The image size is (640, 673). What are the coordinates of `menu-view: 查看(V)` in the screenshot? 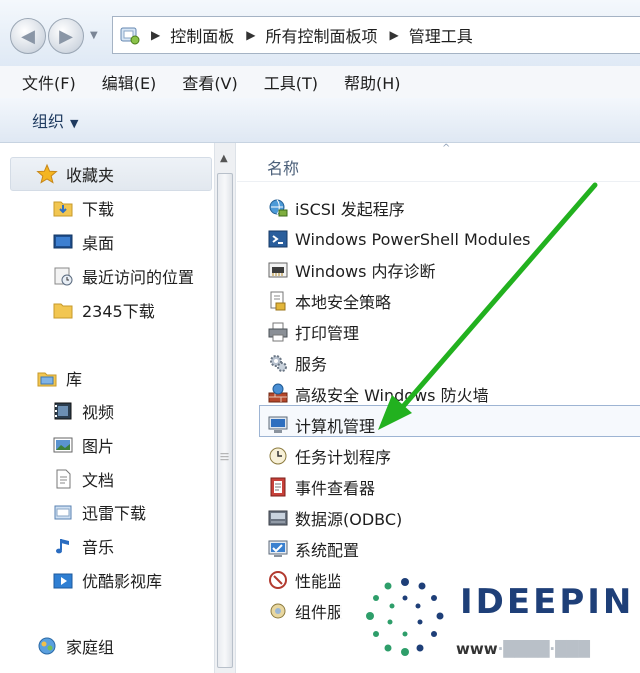 It's located at (209, 82).